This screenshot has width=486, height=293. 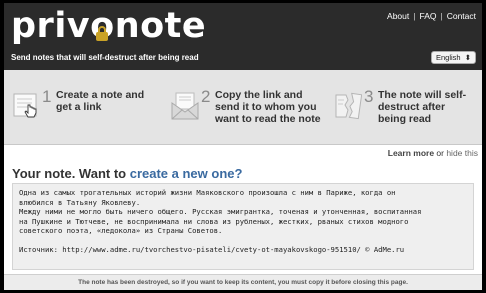 What do you see at coordinates (87, 114) in the screenshot?
I see `step-1: 1 Create a note and get a link` at bounding box center [87, 114].